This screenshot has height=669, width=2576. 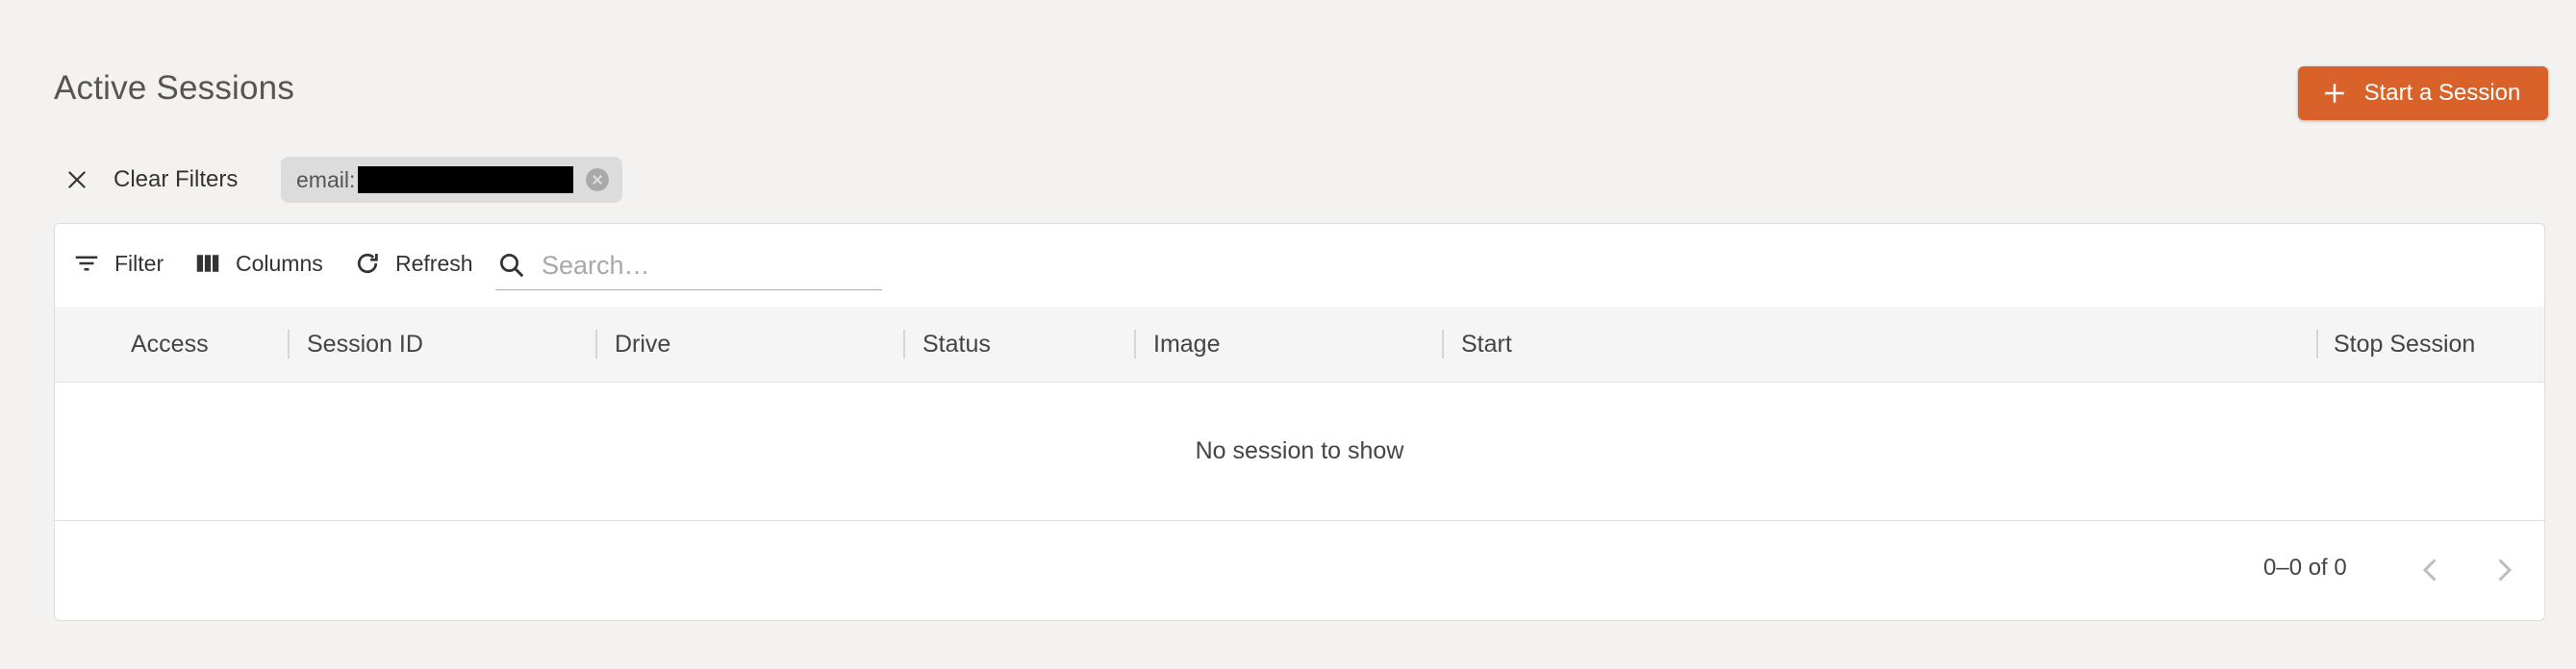 What do you see at coordinates (2504, 570) in the screenshot?
I see `chevron-right-icon` at bounding box center [2504, 570].